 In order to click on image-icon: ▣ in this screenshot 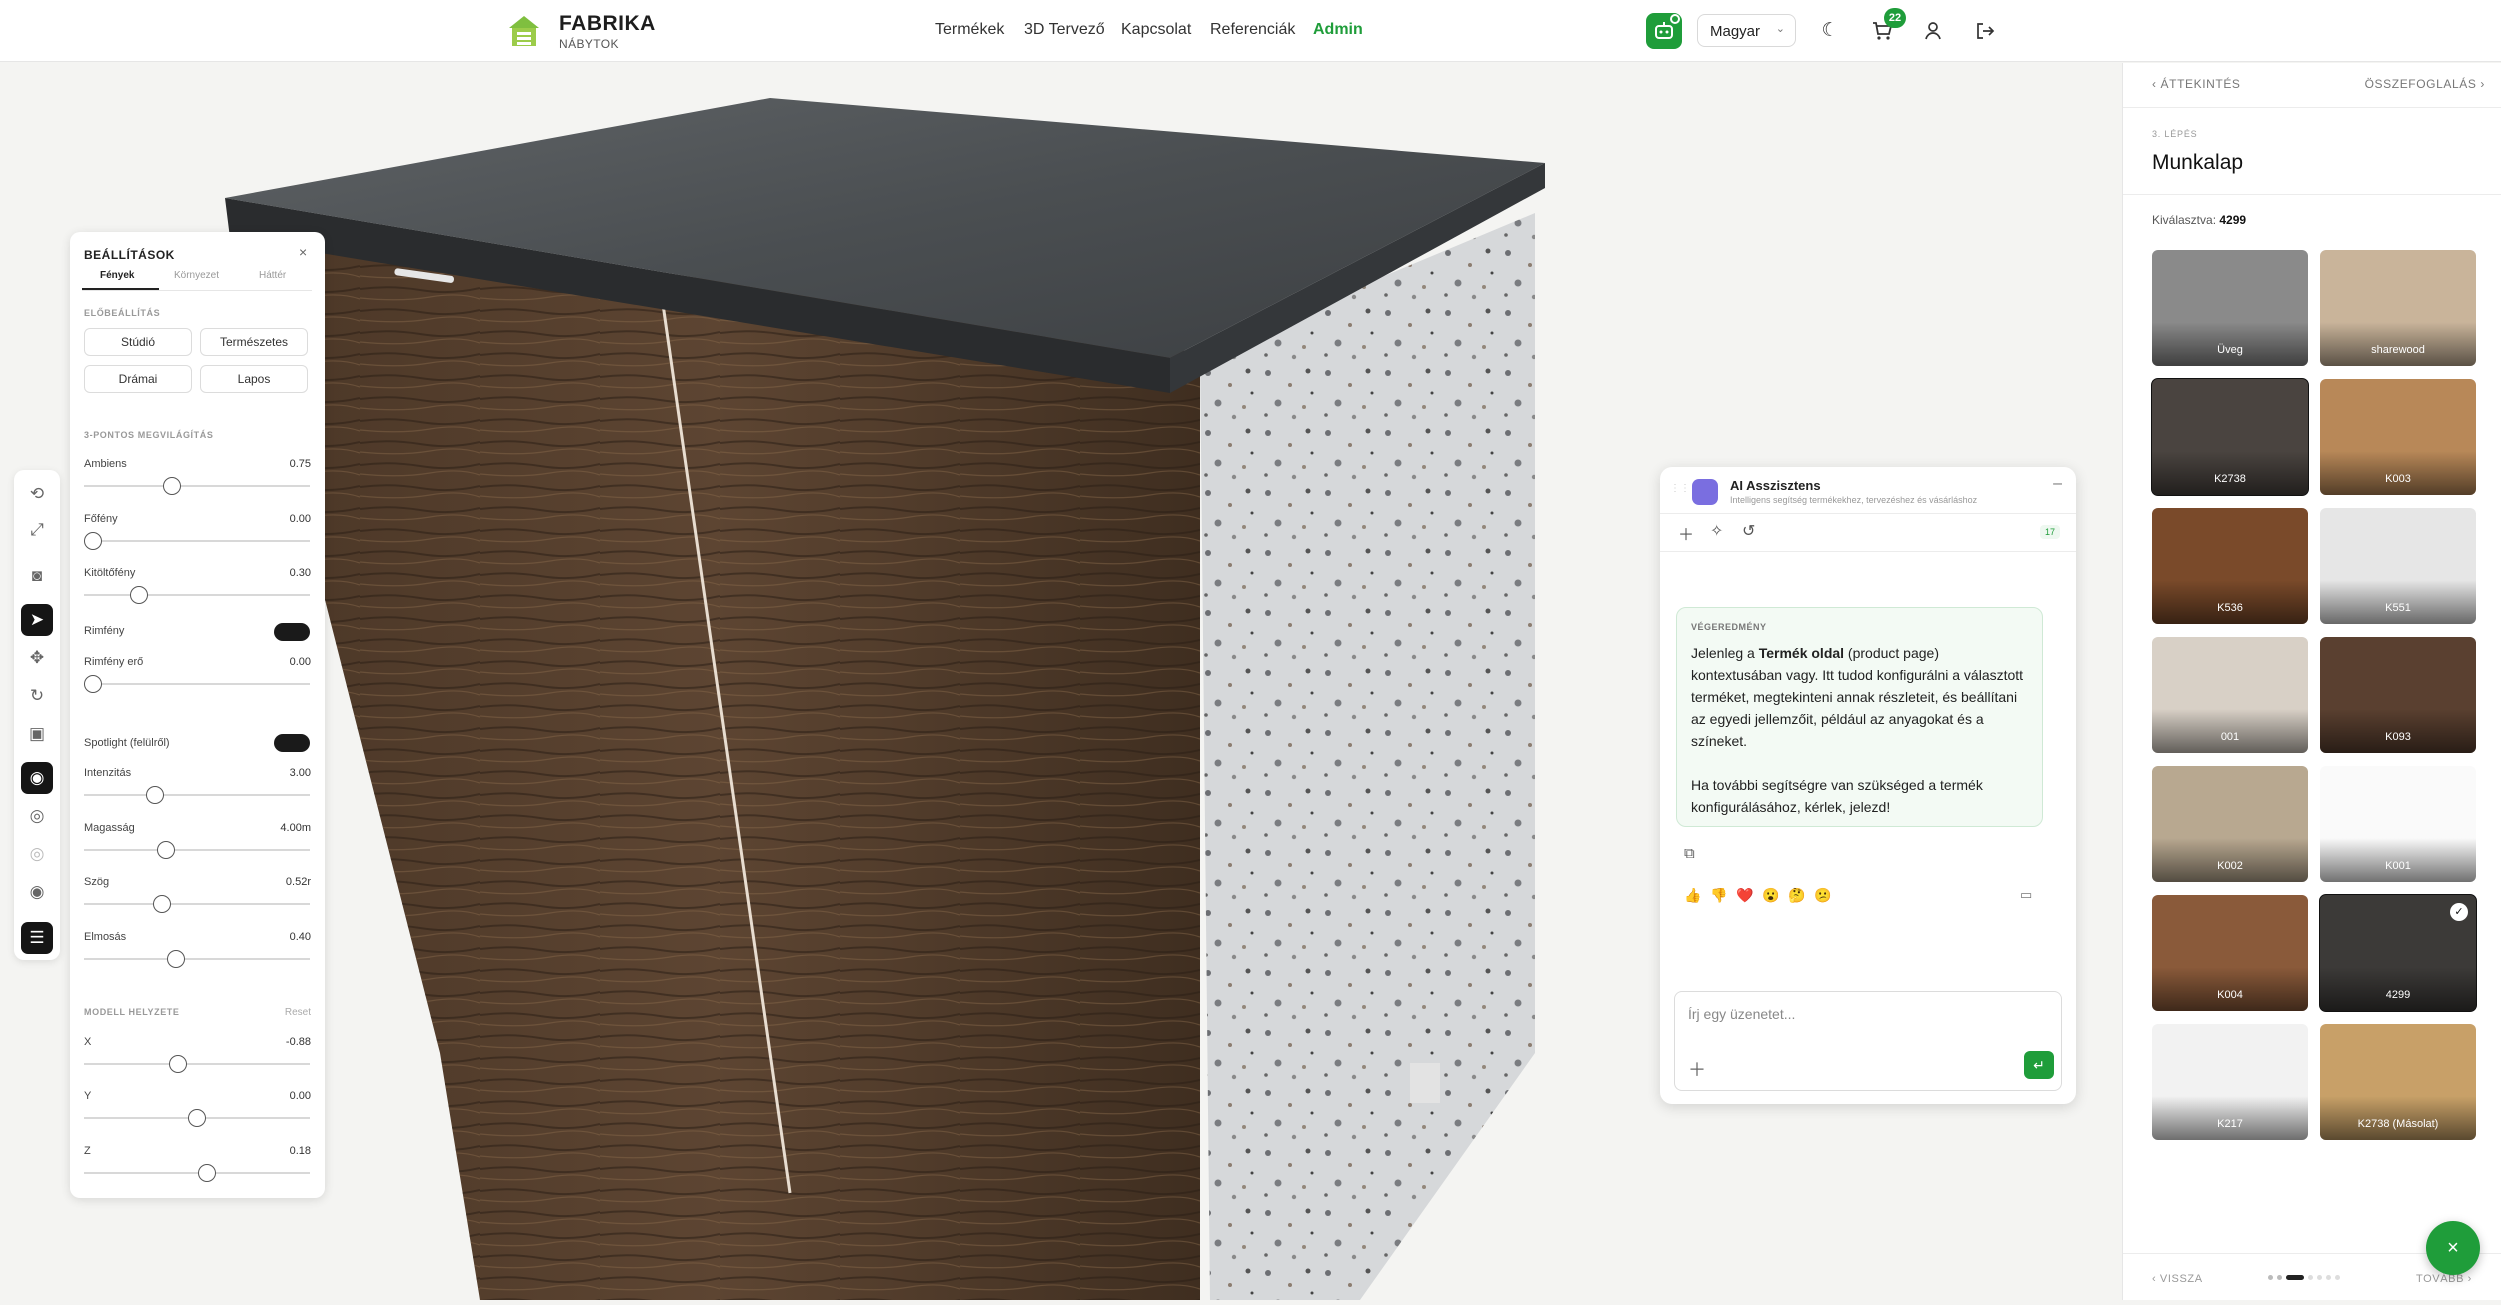, I will do `click(37, 734)`.